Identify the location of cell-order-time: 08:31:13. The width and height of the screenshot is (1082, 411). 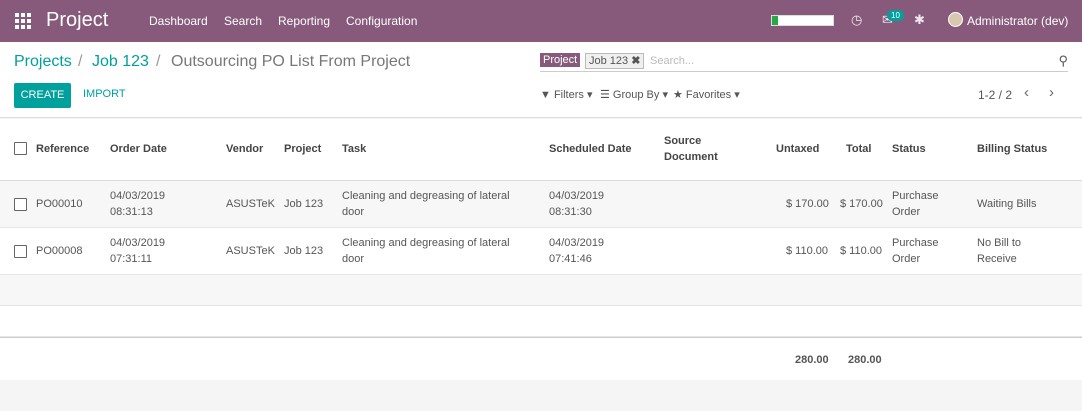
(131, 212).